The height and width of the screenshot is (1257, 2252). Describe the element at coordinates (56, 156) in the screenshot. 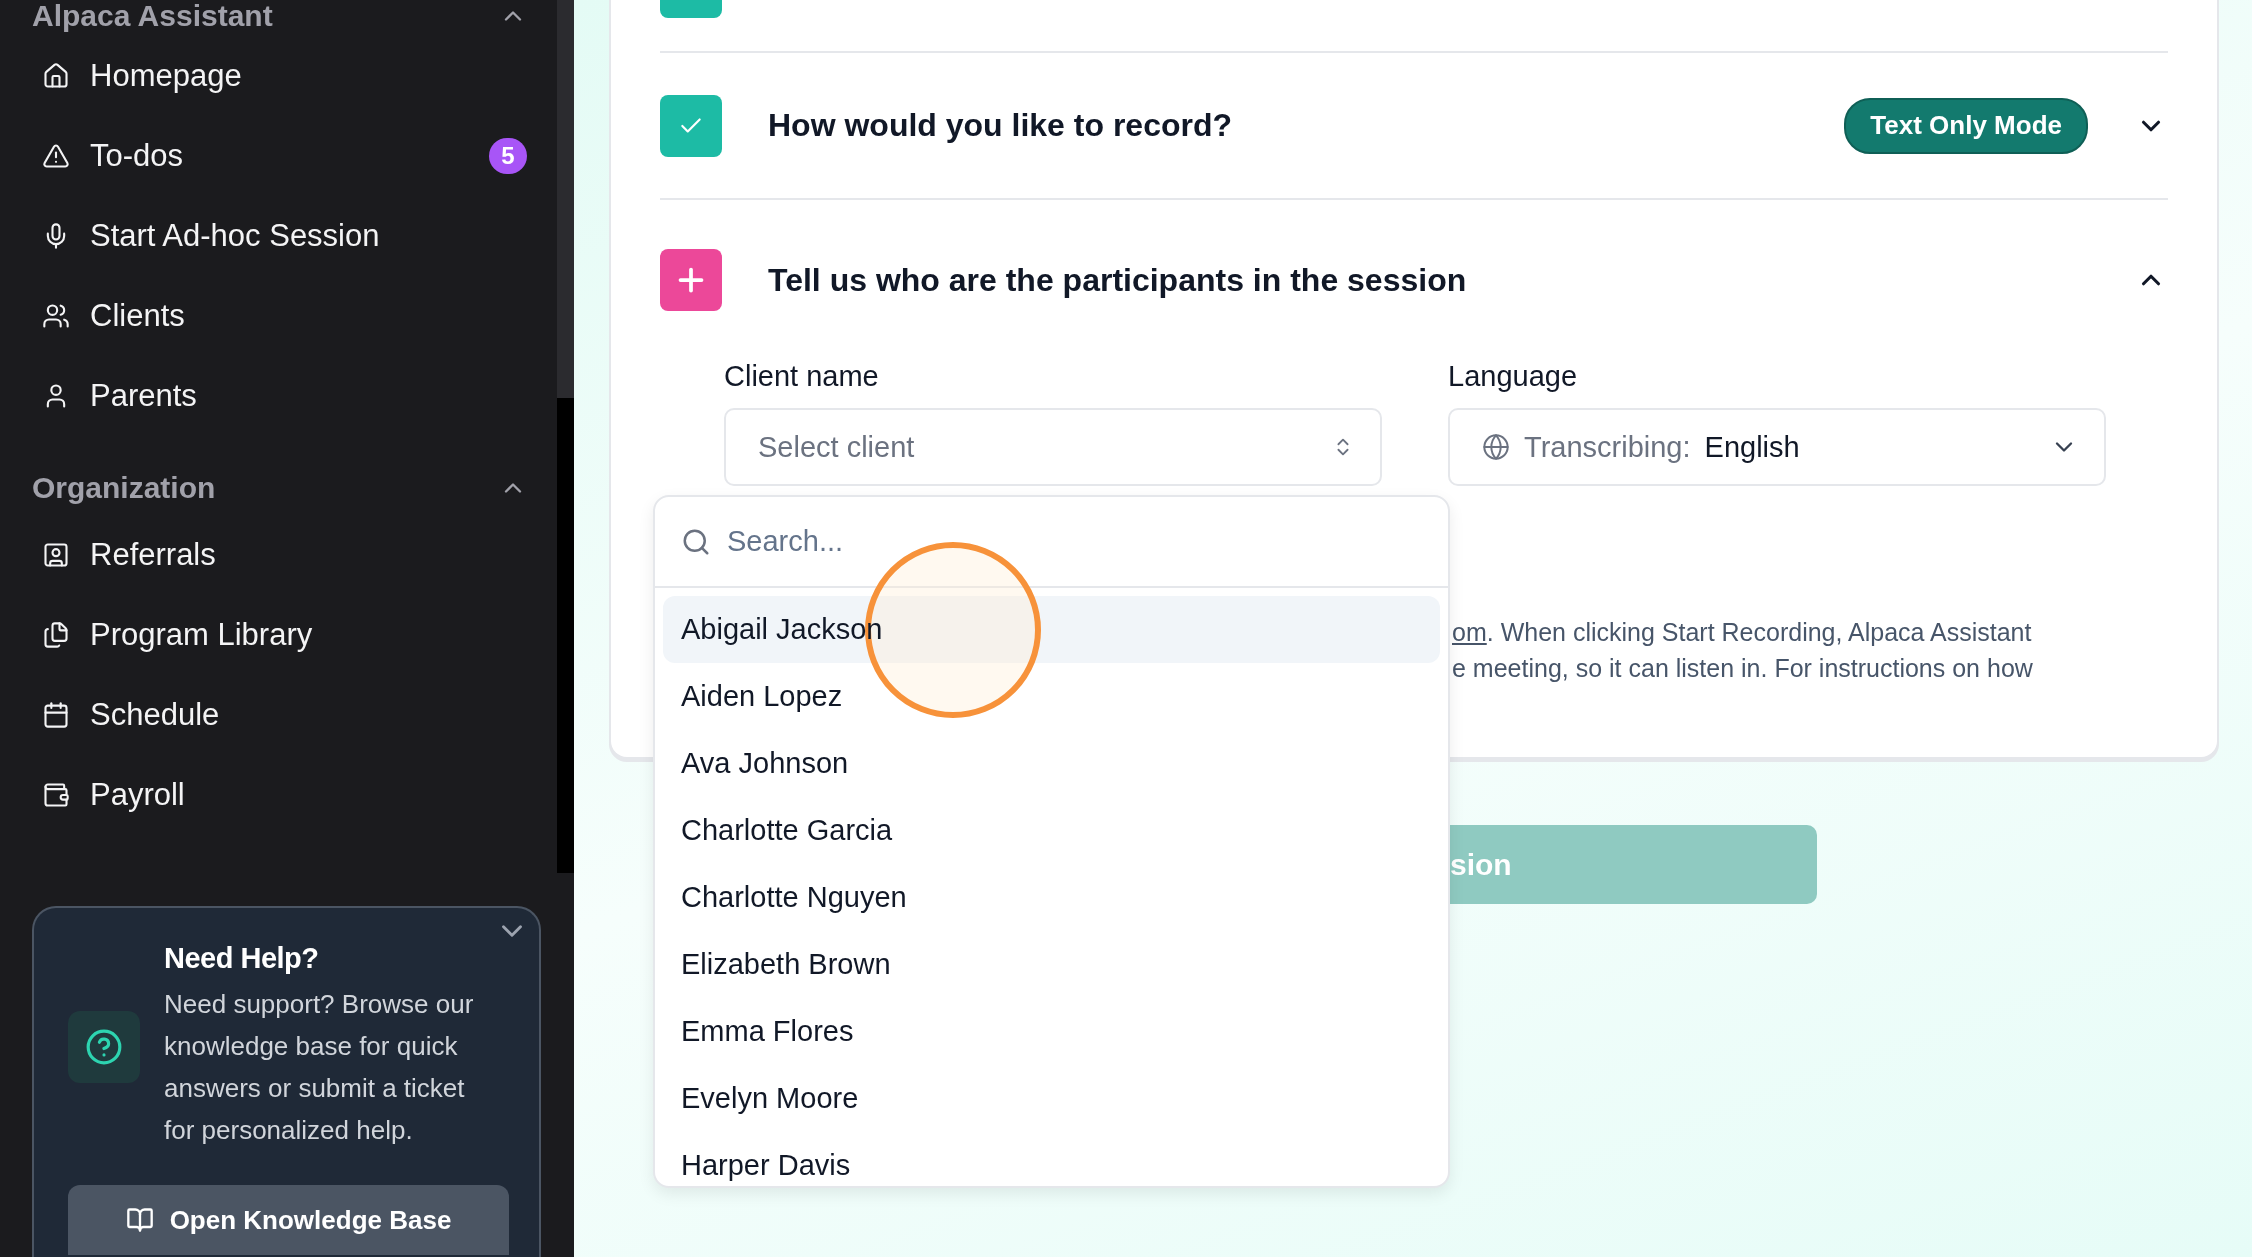

I see `warning-icon` at that location.